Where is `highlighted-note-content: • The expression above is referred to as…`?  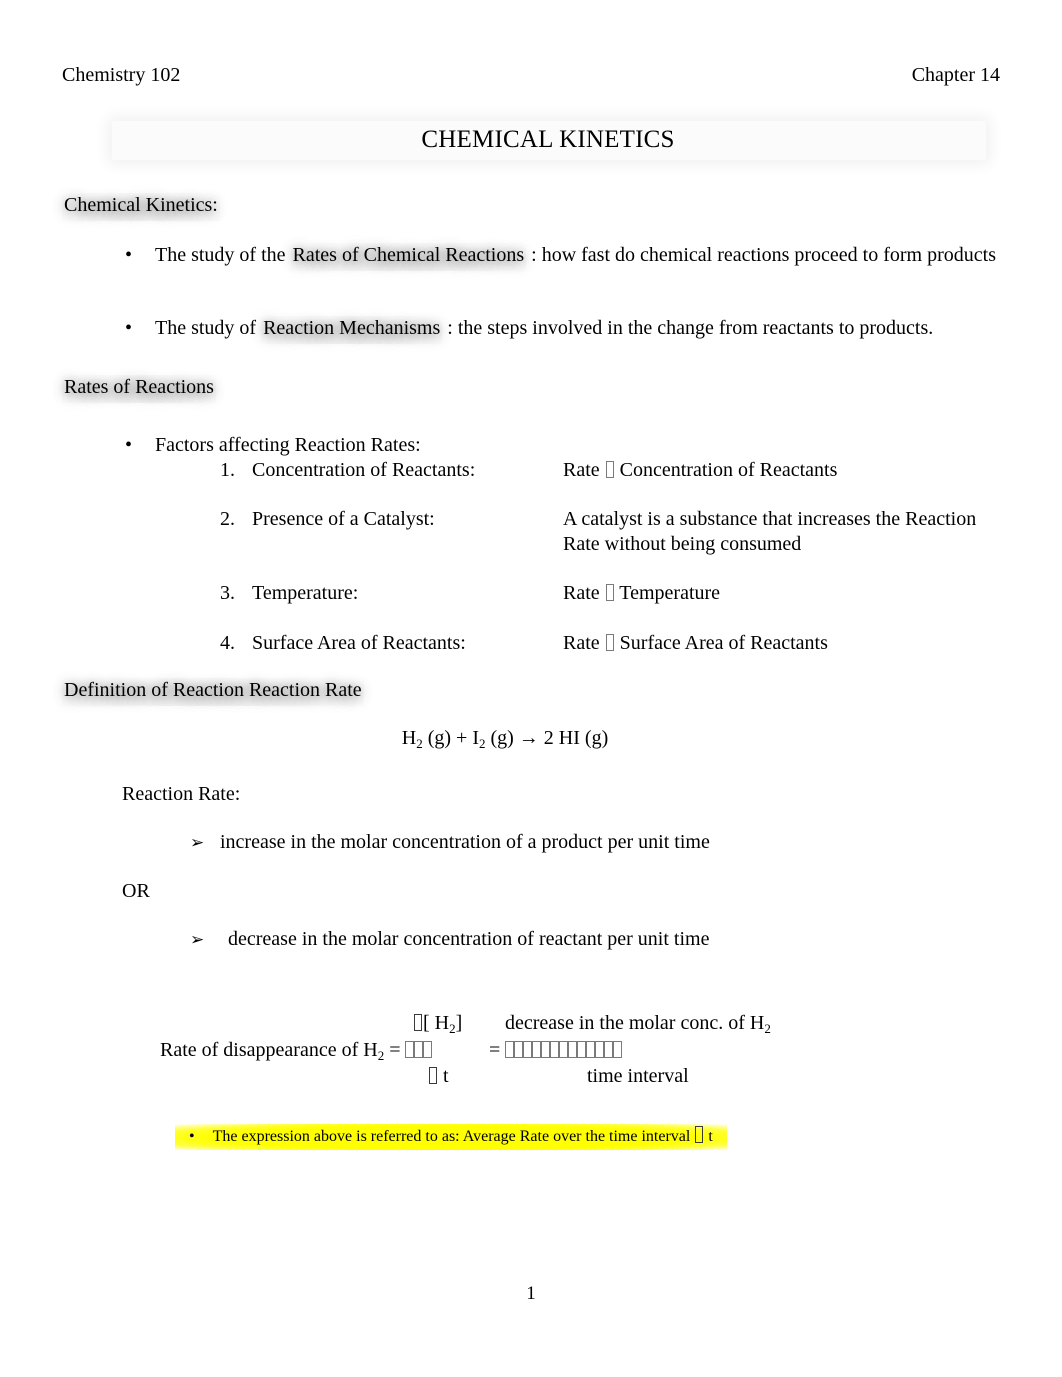 highlighted-note-content: • The expression above is referred to as… is located at coordinates (451, 1137).